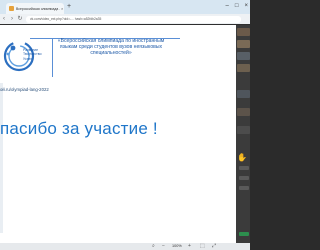 This screenshot has height=250, width=320. Describe the element at coordinates (163, 246) in the screenshot. I see `zoom-out-icon: −` at that location.